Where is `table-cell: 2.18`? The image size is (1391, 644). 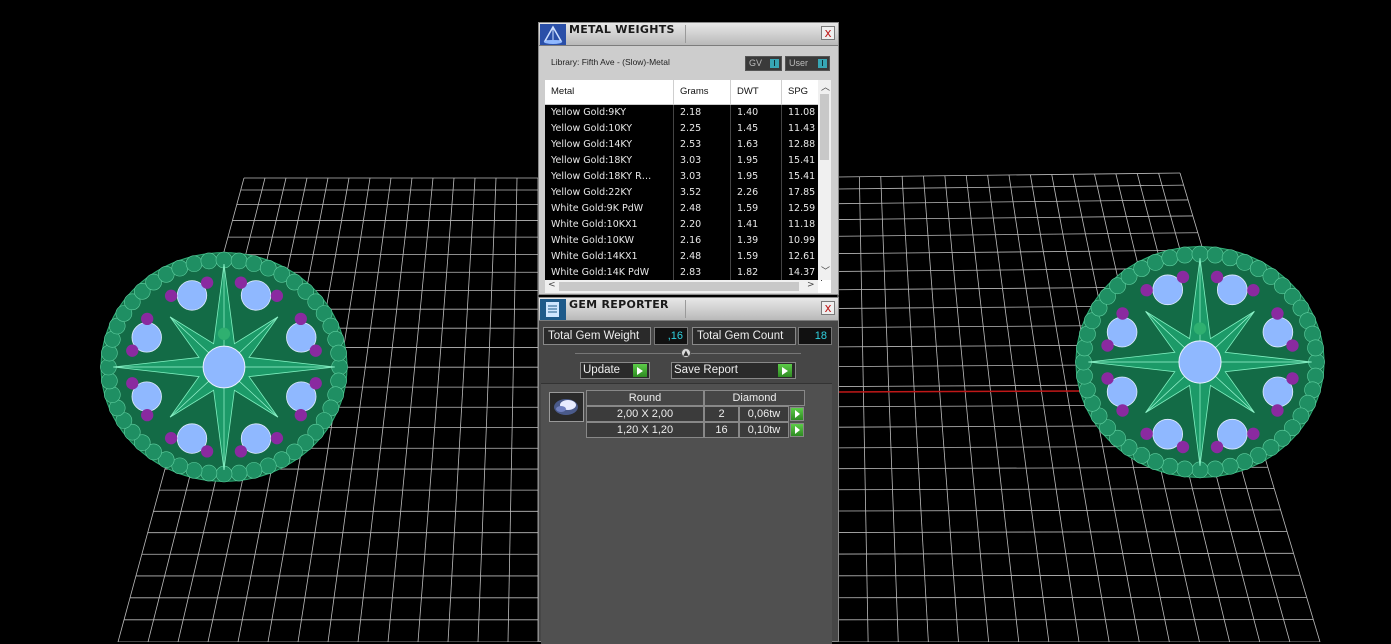
table-cell: 2.18 is located at coordinates (702, 113).